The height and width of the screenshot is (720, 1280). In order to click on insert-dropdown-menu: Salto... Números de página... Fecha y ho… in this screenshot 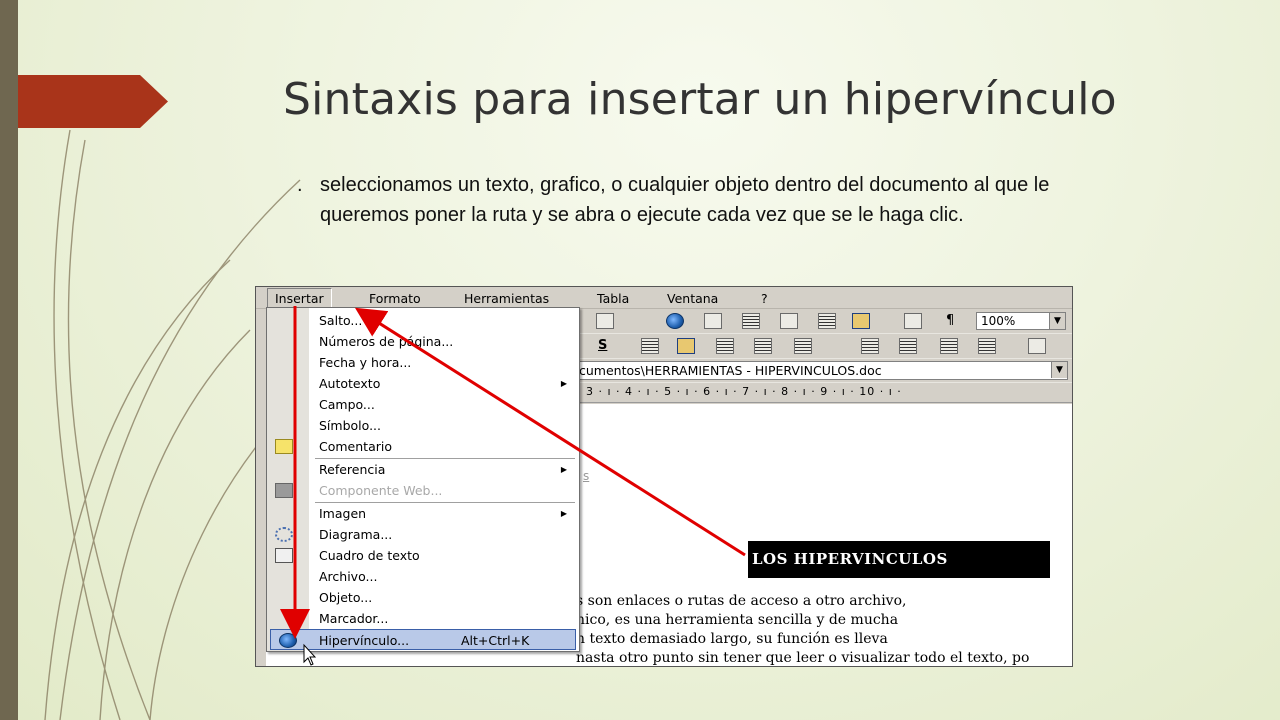, I will do `click(423, 479)`.